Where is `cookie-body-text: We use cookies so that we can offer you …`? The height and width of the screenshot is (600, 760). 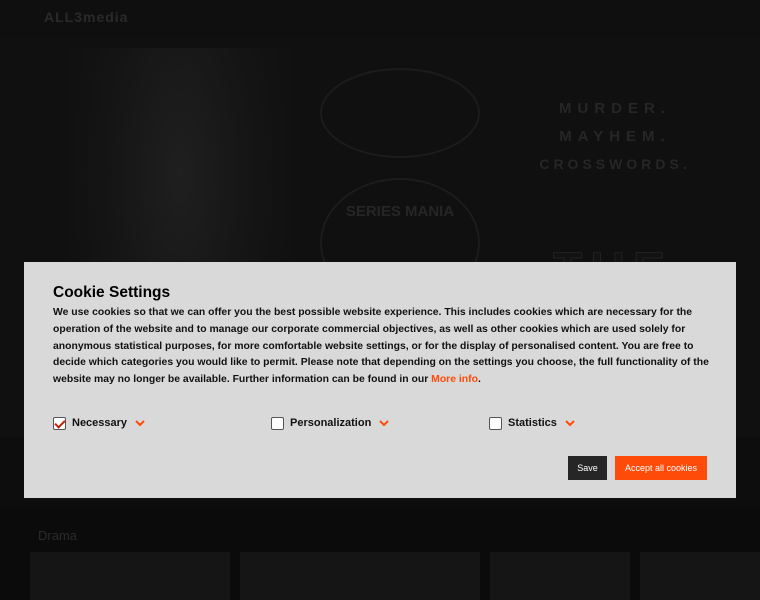
cookie-body-text: We use cookies so that we can offer you … is located at coordinates (381, 346).